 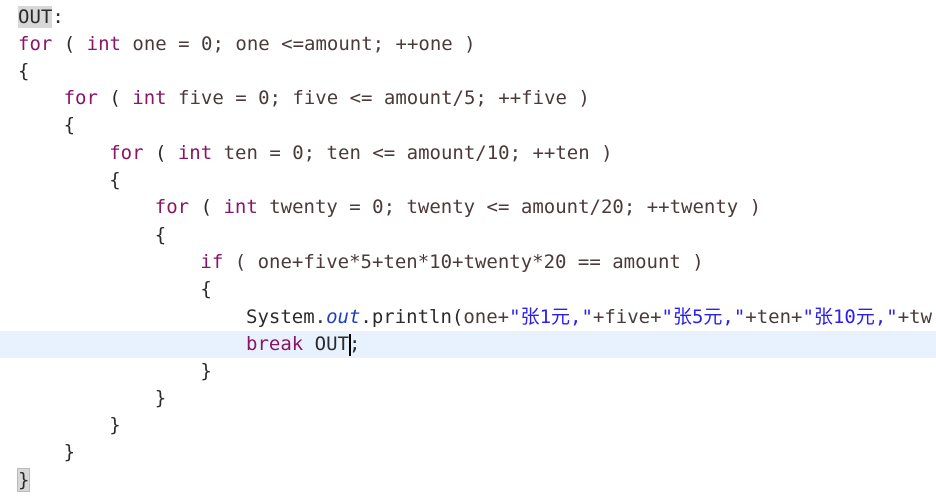 I want to click on keyword-token: break, so click(x=275, y=344).